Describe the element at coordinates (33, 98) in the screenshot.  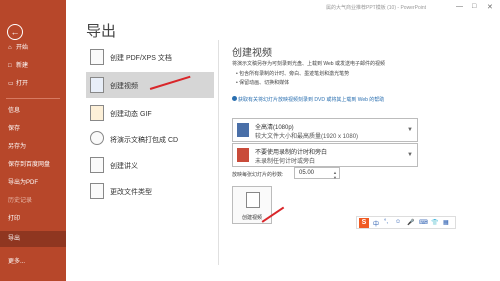
I see `sidebar-divider` at that location.